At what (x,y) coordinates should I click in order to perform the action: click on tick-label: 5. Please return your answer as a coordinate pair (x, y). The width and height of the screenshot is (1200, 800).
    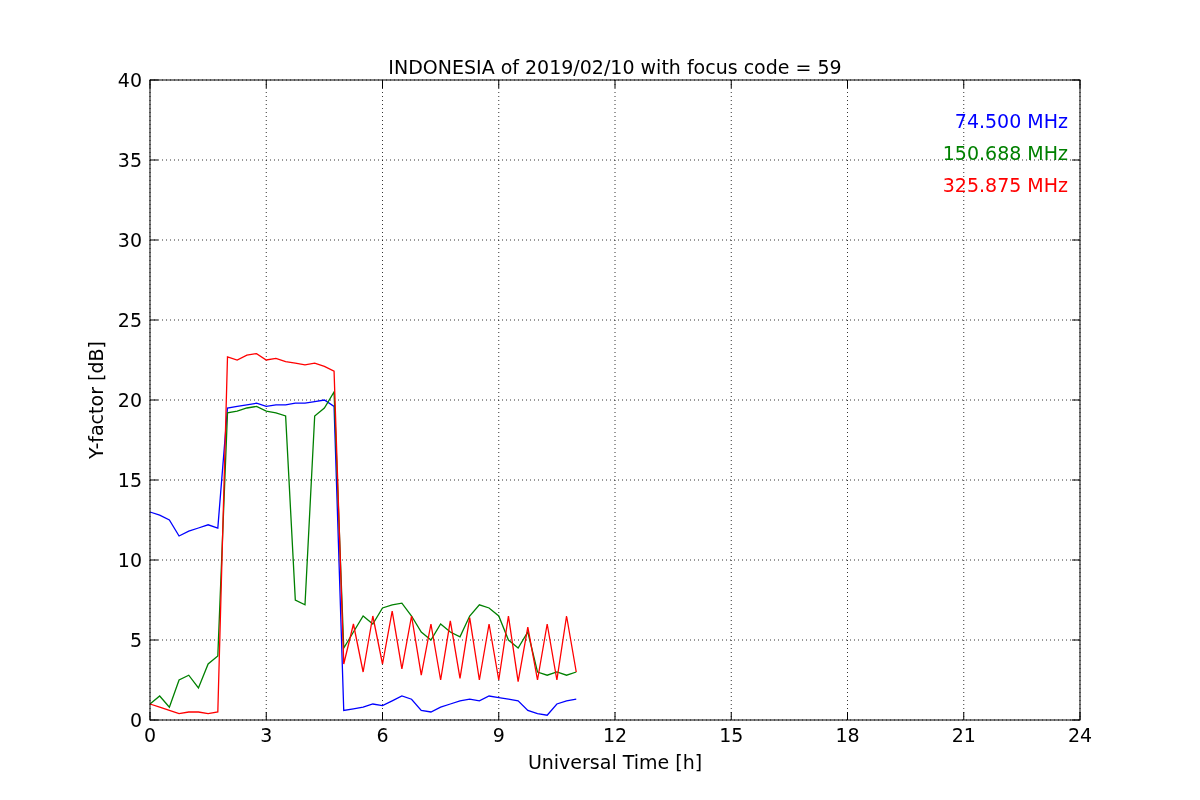
    Looking at the image, I should click on (135, 640).